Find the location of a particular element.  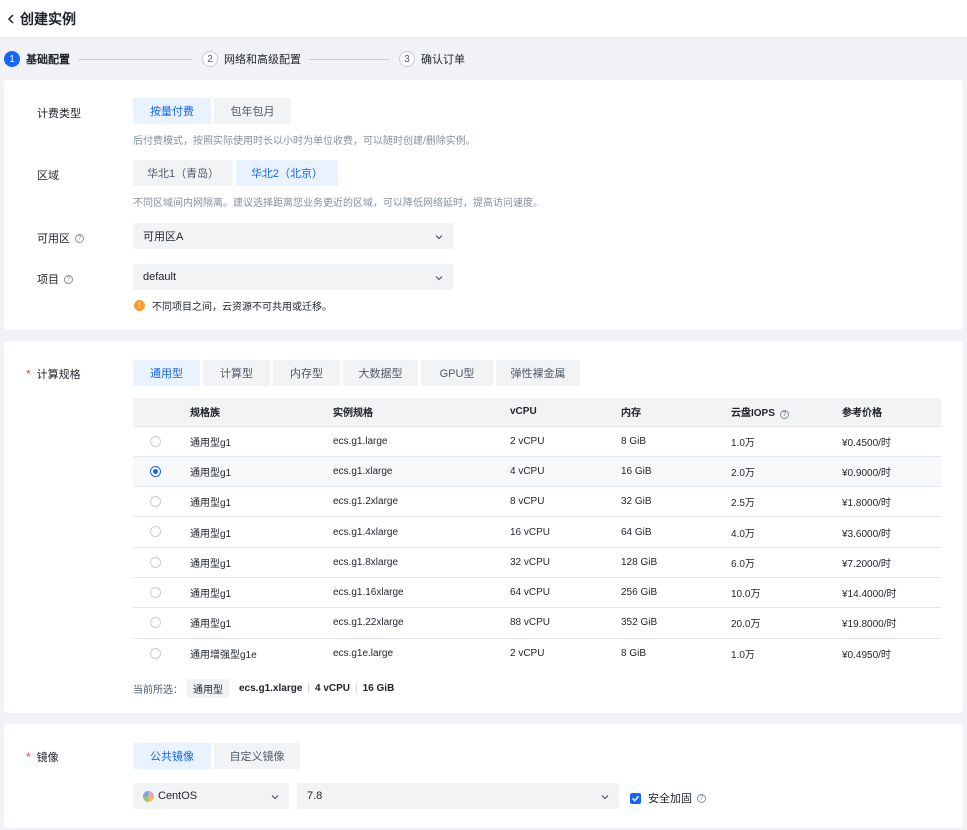

project-select-value: default is located at coordinates (160, 277).